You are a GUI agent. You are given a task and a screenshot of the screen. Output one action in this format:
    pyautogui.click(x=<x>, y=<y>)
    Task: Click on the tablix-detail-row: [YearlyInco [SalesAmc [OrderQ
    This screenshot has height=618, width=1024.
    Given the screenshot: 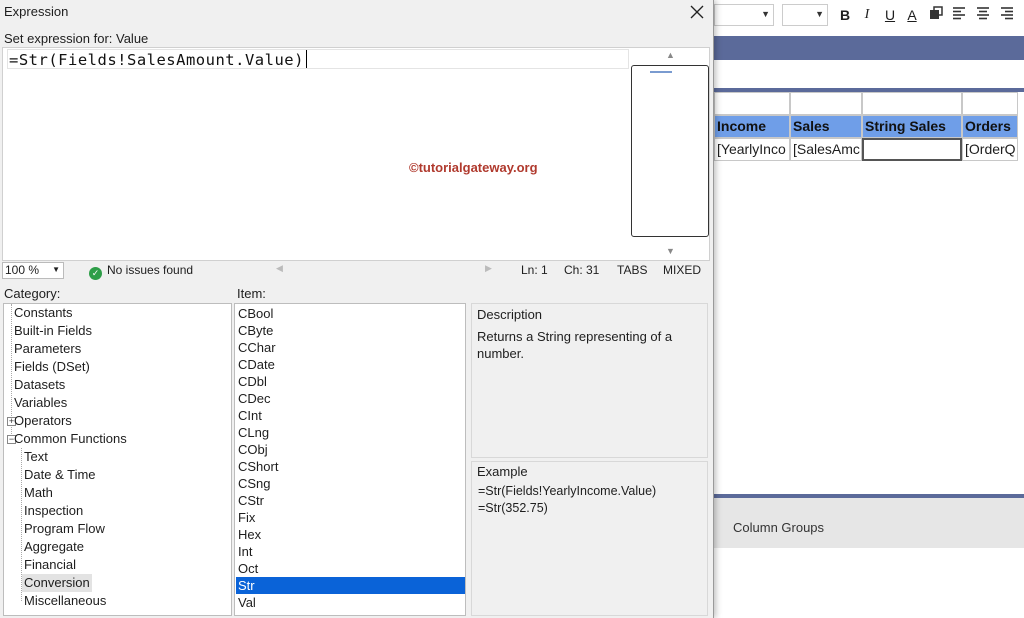 What is the action you would take?
    pyautogui.click(x=867, y=149)
    